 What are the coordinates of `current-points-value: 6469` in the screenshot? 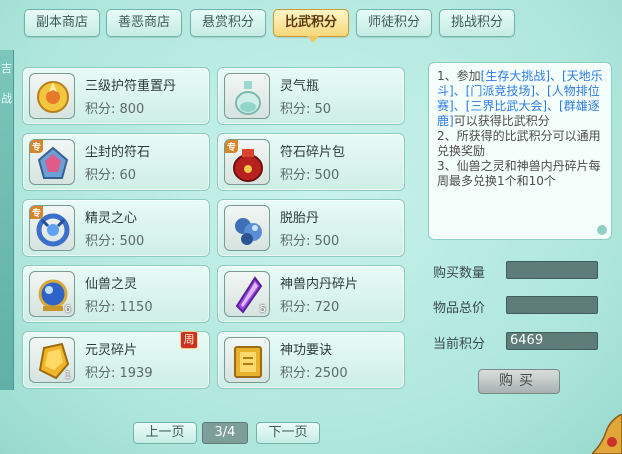 It's located at (552, 341).